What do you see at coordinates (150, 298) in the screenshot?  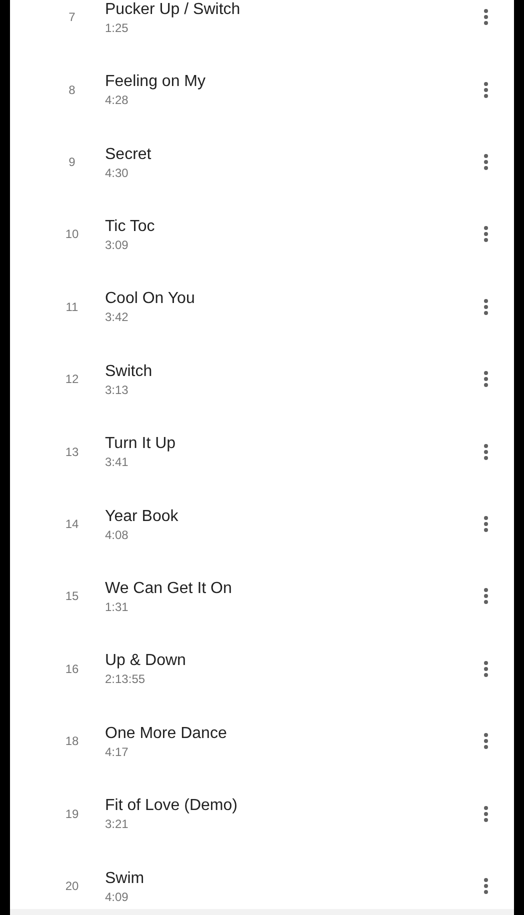 I see `track-title: Cool On You` at bounding box center [150, 298].